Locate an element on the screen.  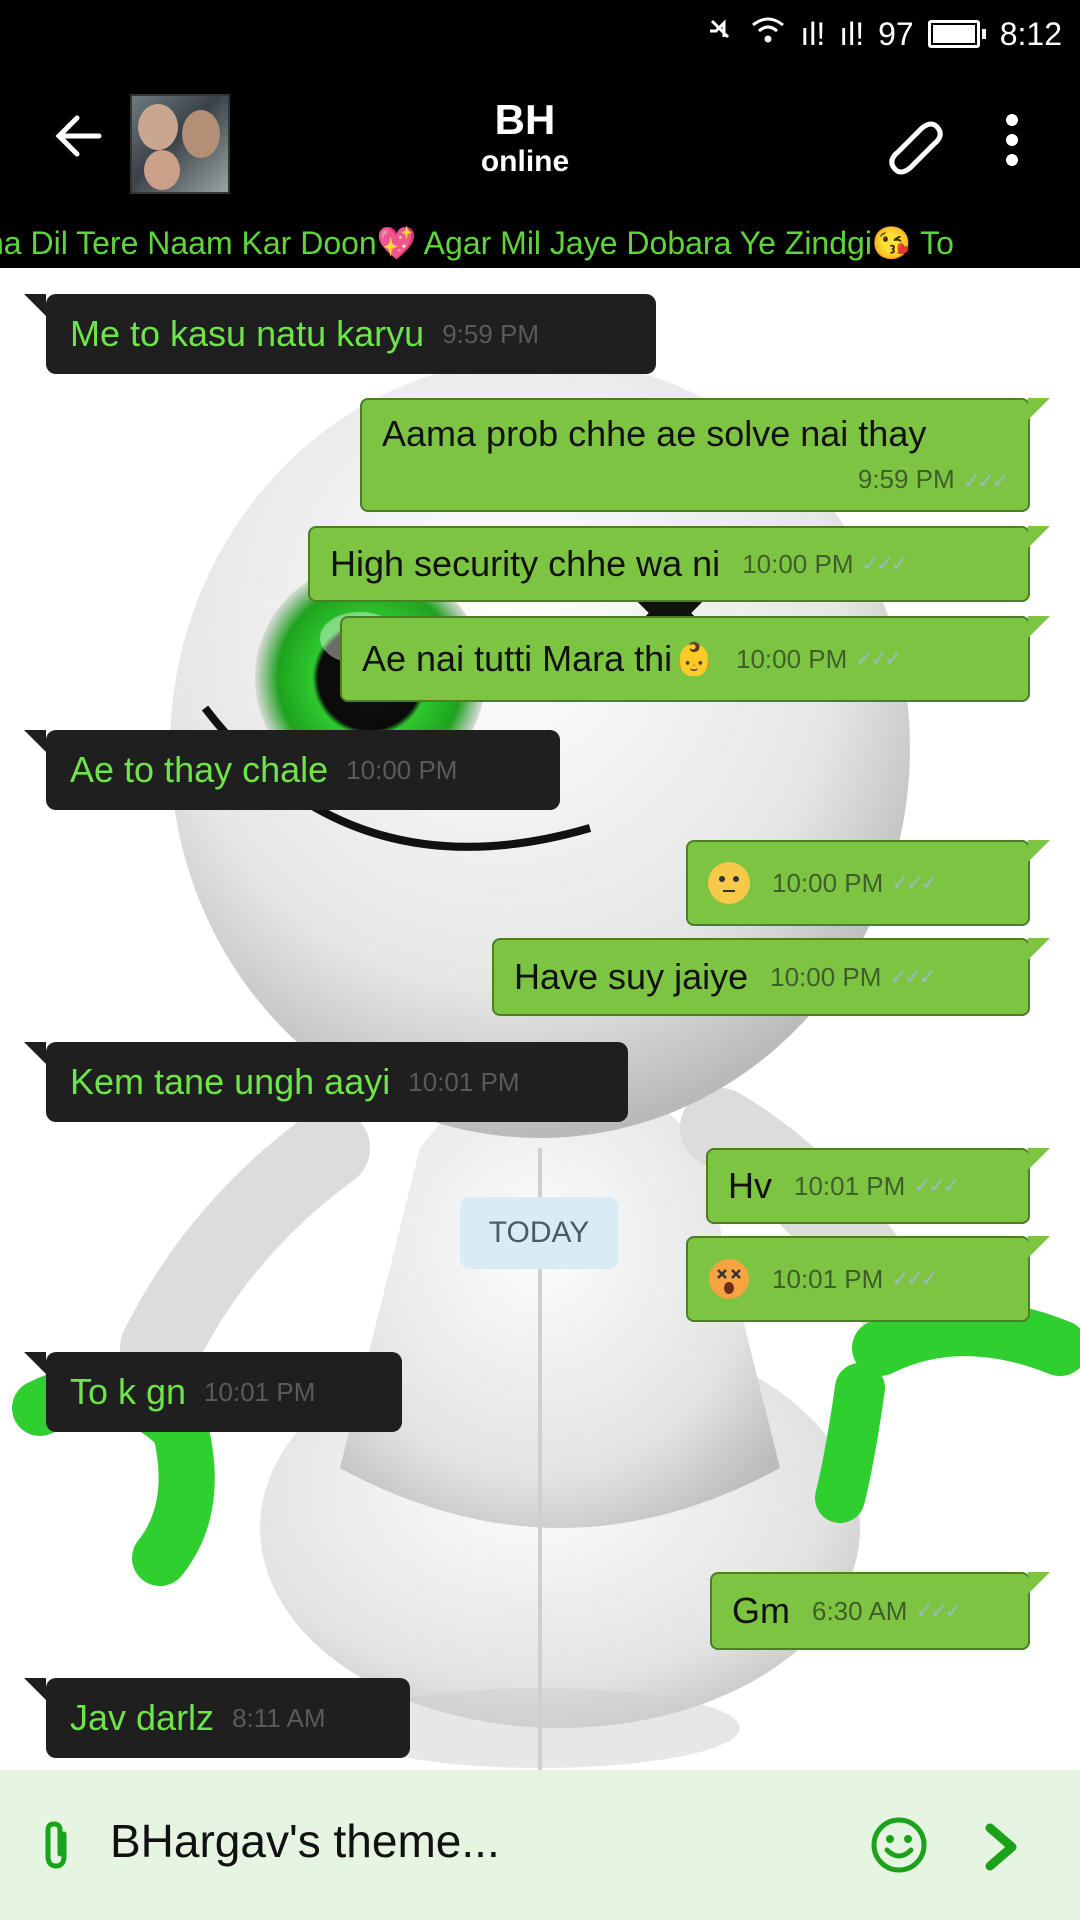
back-arrow-icon is located at coordinates (79, 141).